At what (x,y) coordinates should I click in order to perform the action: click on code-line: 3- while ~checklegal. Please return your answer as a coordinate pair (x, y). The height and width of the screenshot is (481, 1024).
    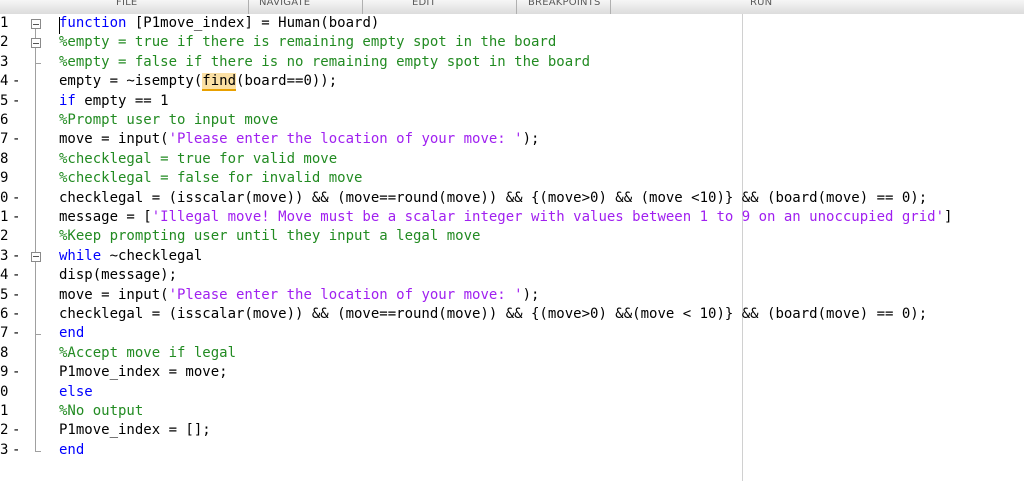
    Looking at the image, I should click on (512, 256).